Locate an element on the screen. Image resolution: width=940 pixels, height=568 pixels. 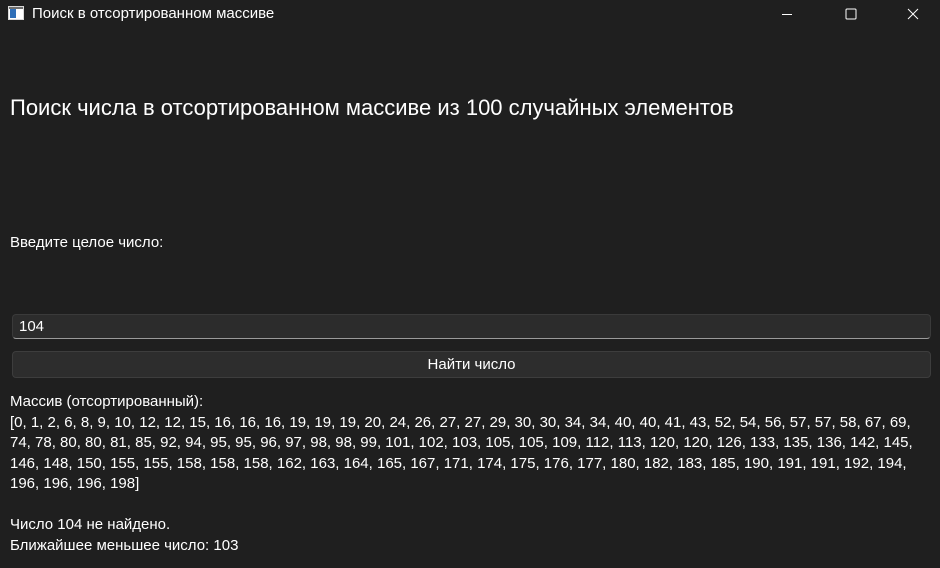
not-found-message: Число 104 не найдено. is located at coordinates (90, 524).